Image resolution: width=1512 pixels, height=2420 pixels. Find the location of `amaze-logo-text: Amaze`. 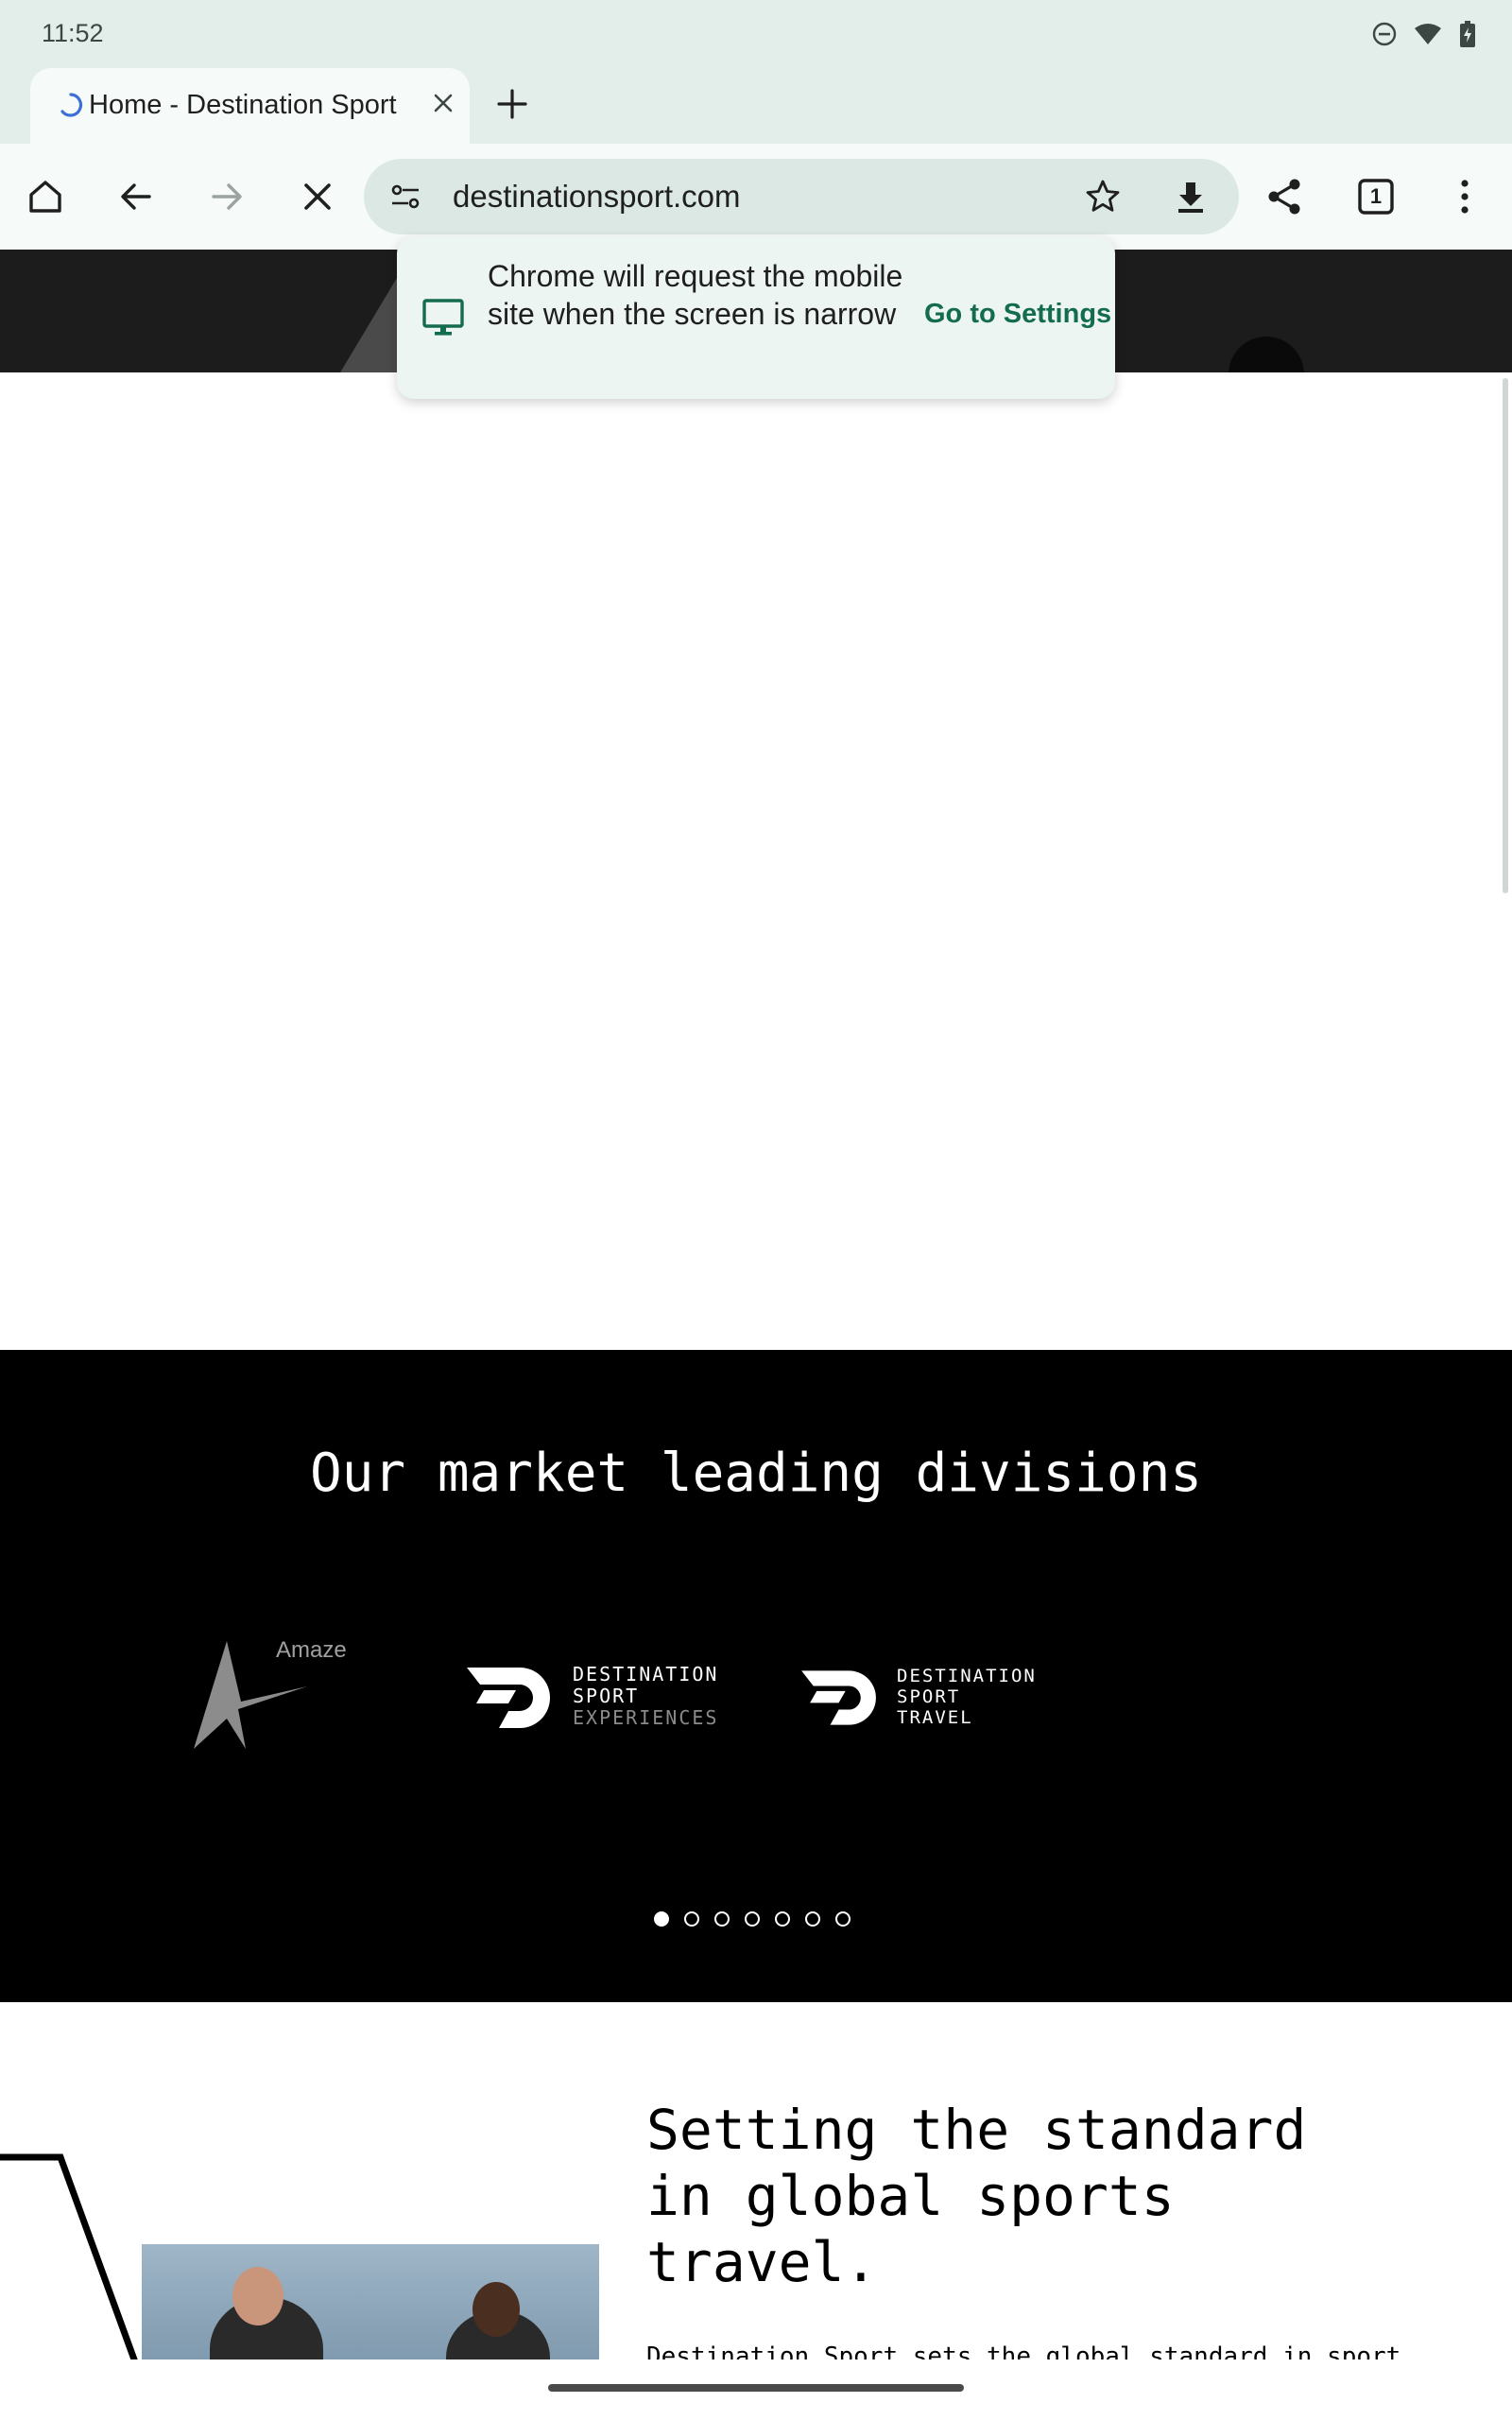

amaze-logo-text: Amaze is located at coordinates (311, 1650).